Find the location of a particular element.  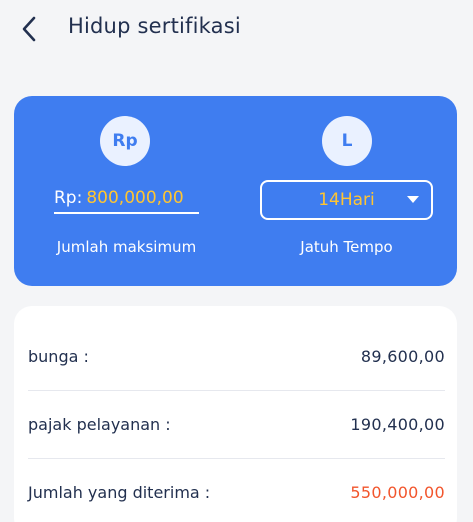

interest-label: bunga : is located at coordinates (58, 356).